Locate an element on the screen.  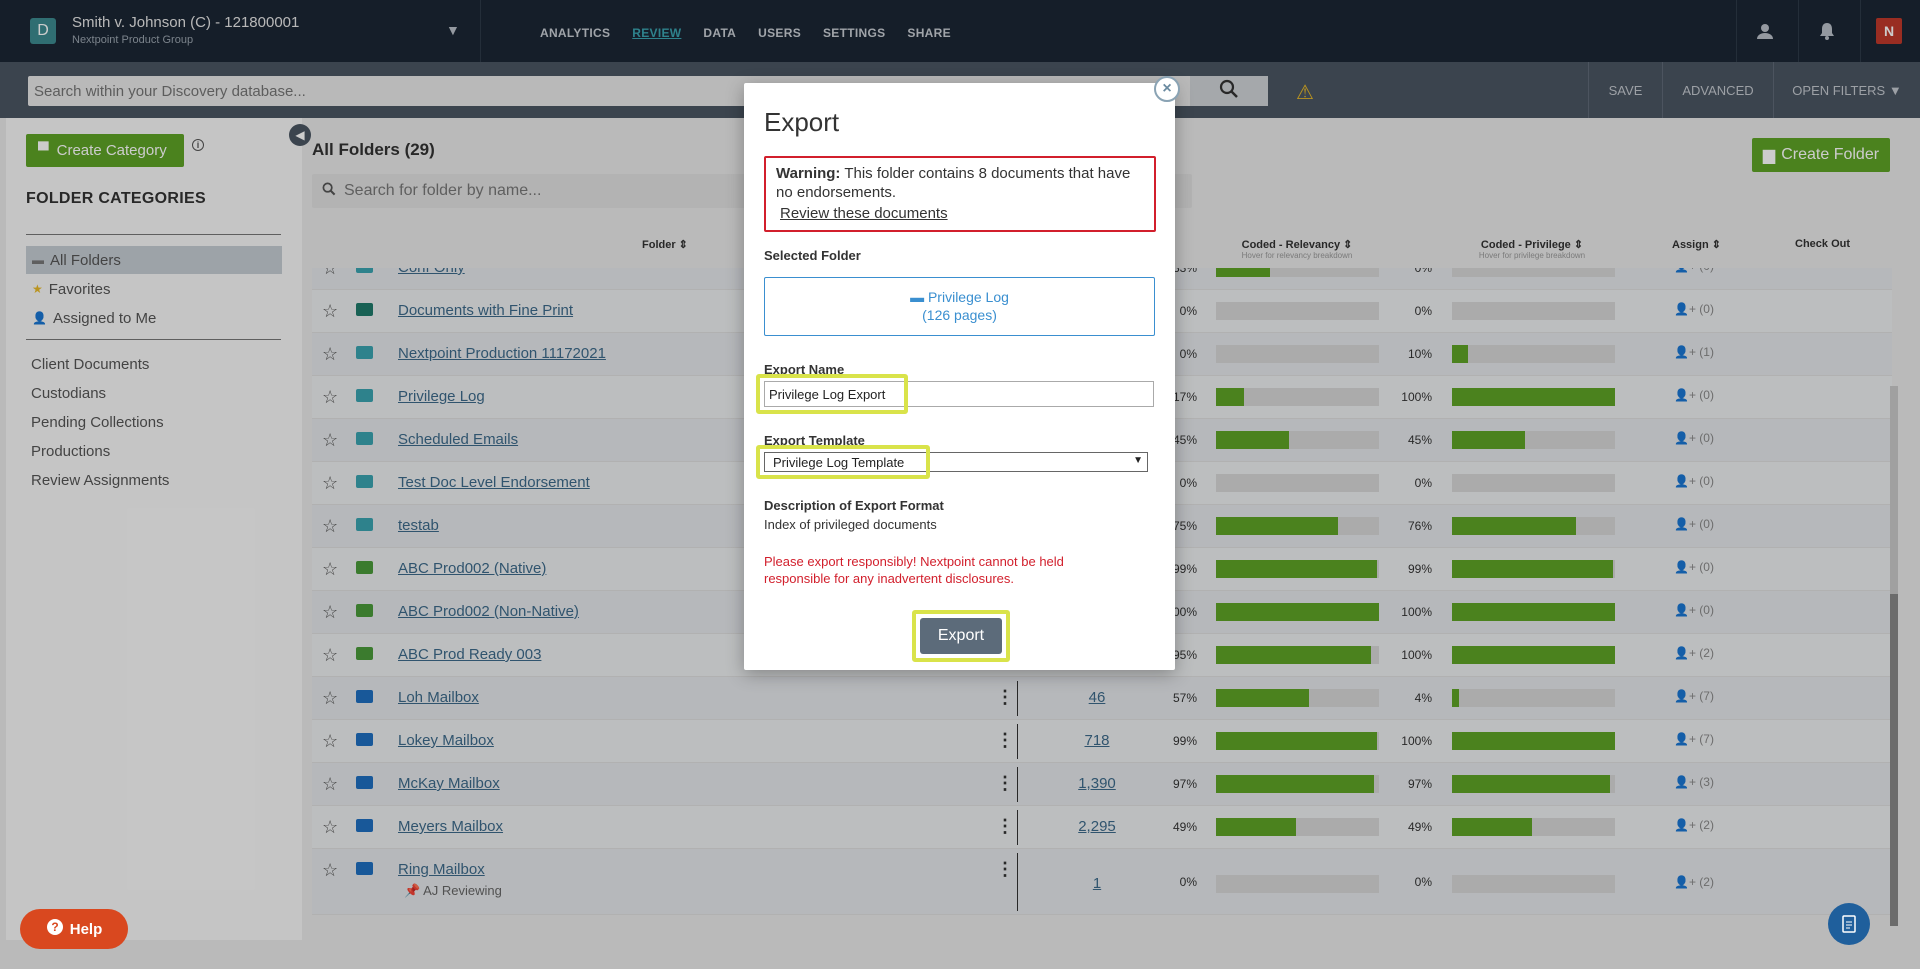
close-icon: × is located at coordinates (1167, 89).